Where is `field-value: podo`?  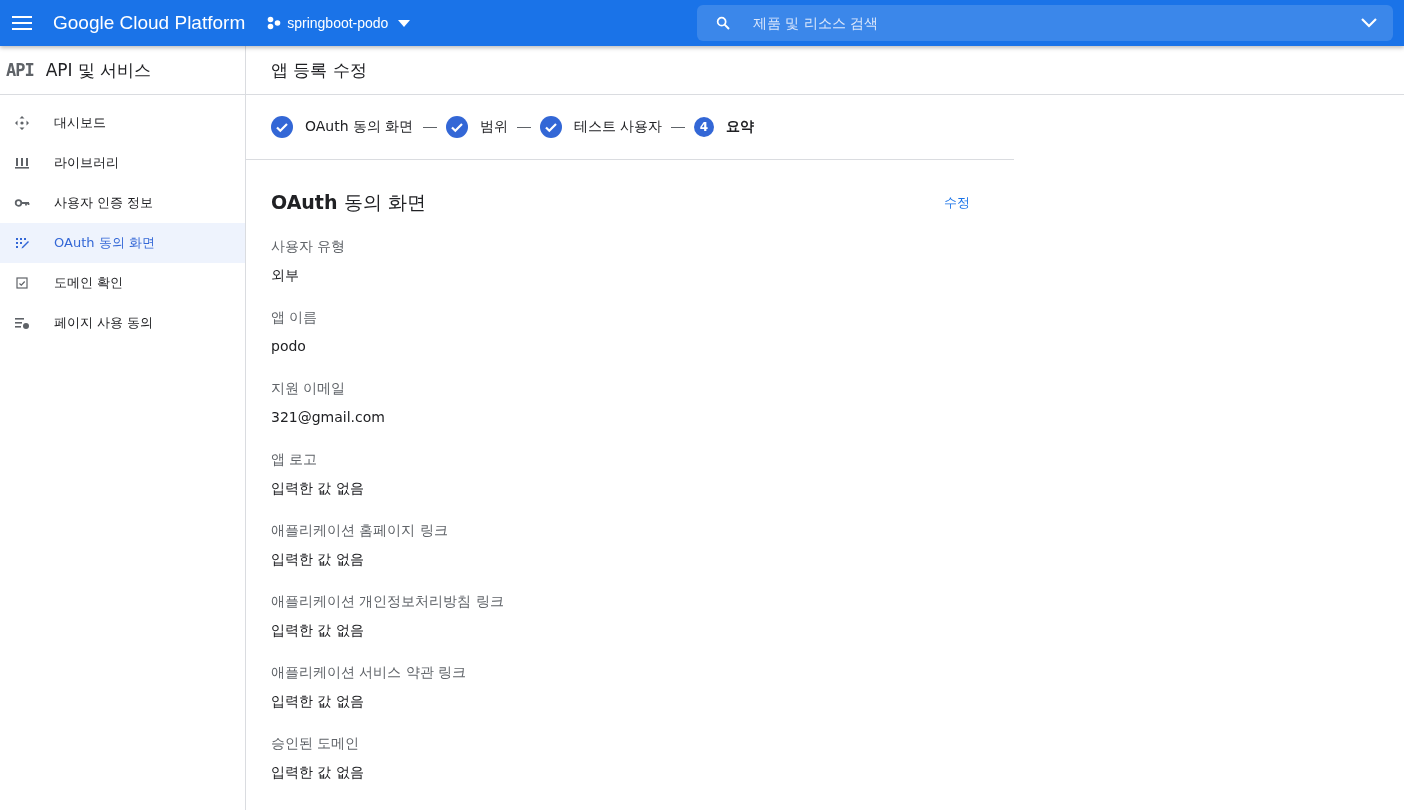 field-value: podo is located at coordinates (289, 346).